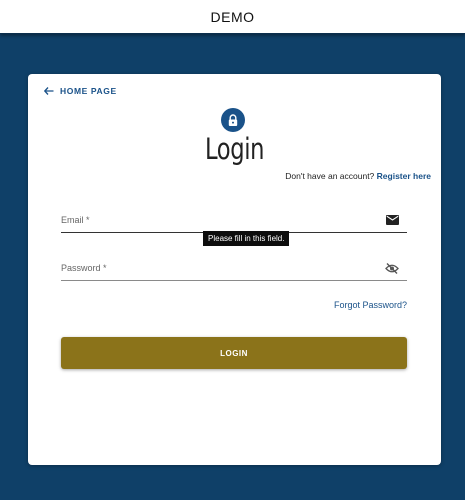 This screenshot has width=465, height=500. I want to click on arrow-back-icon, so click(49, 91).